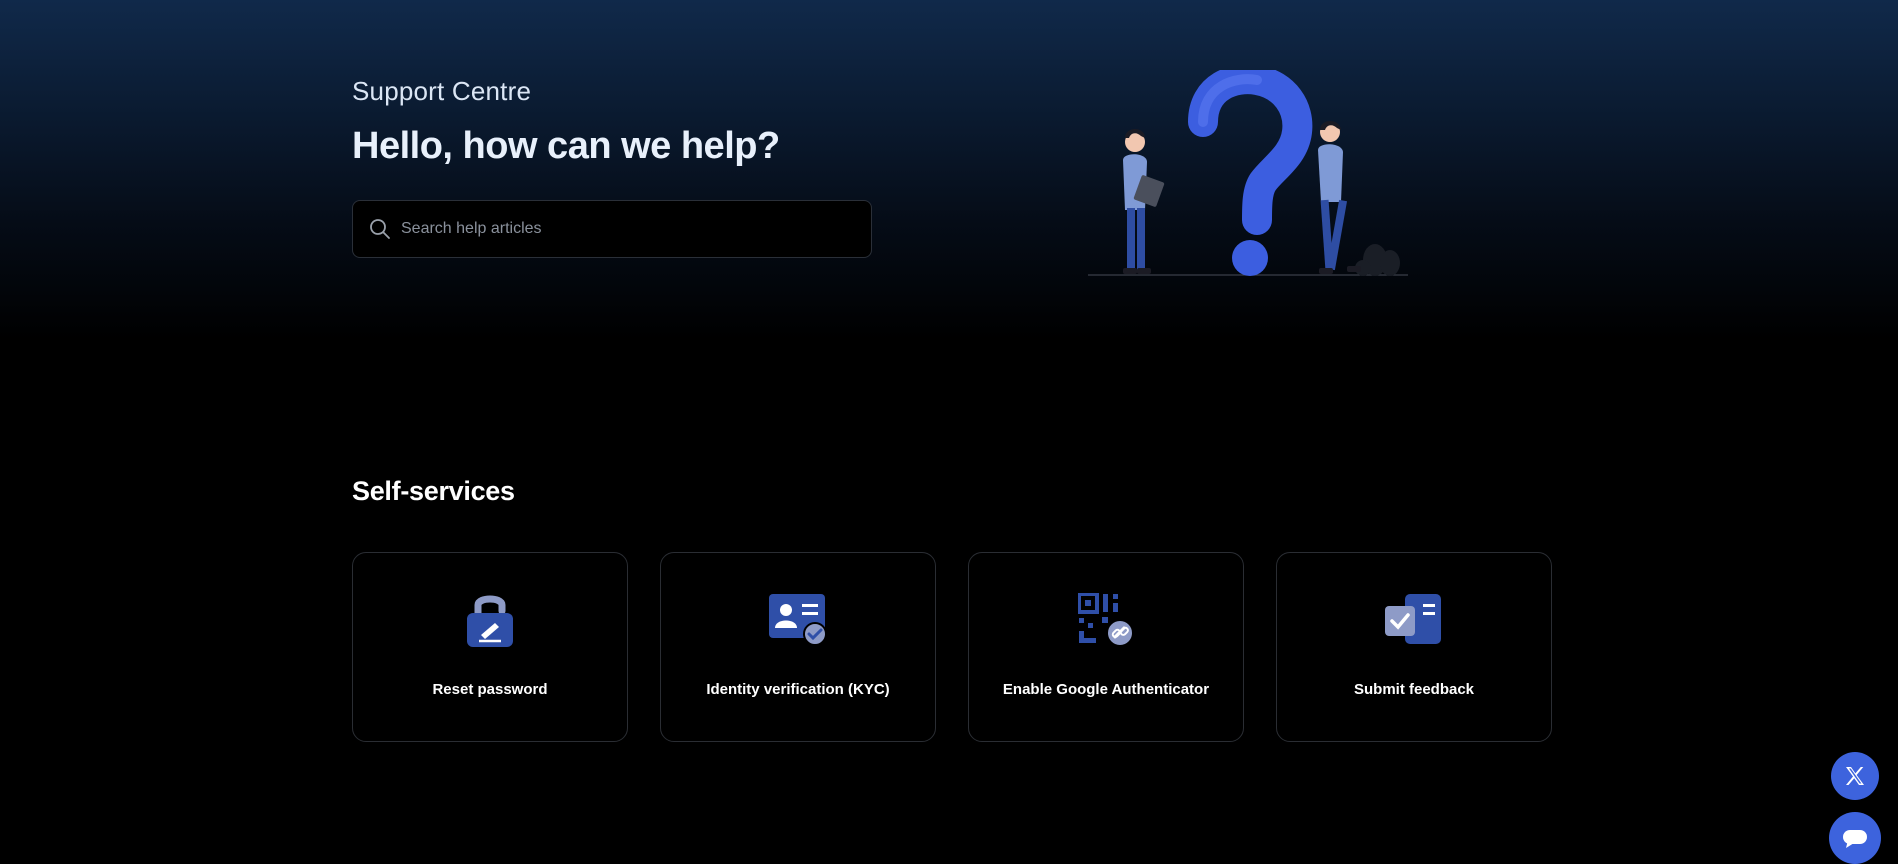 The image size is (1898, 864). I want to click on unlock-pen-icon, so click(490, 620).